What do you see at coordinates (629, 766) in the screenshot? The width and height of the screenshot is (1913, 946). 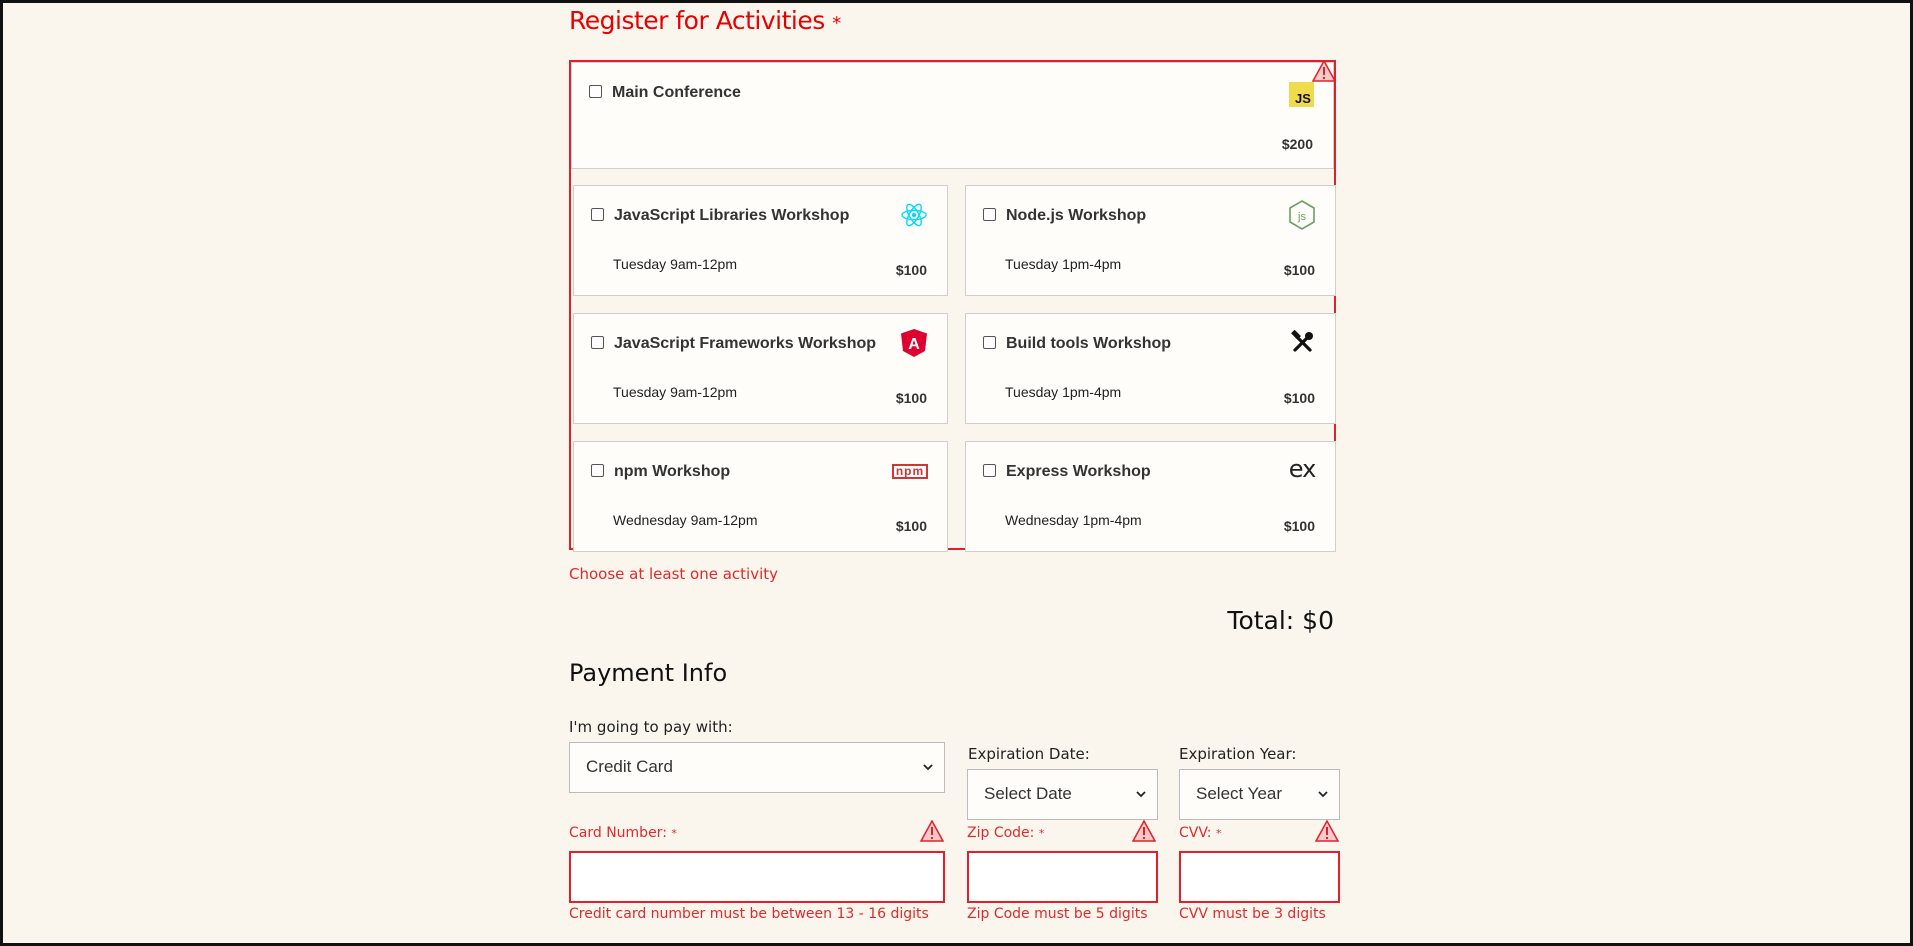 I see `payment-method-value: Credit Card` at bounding box center [629, 766].